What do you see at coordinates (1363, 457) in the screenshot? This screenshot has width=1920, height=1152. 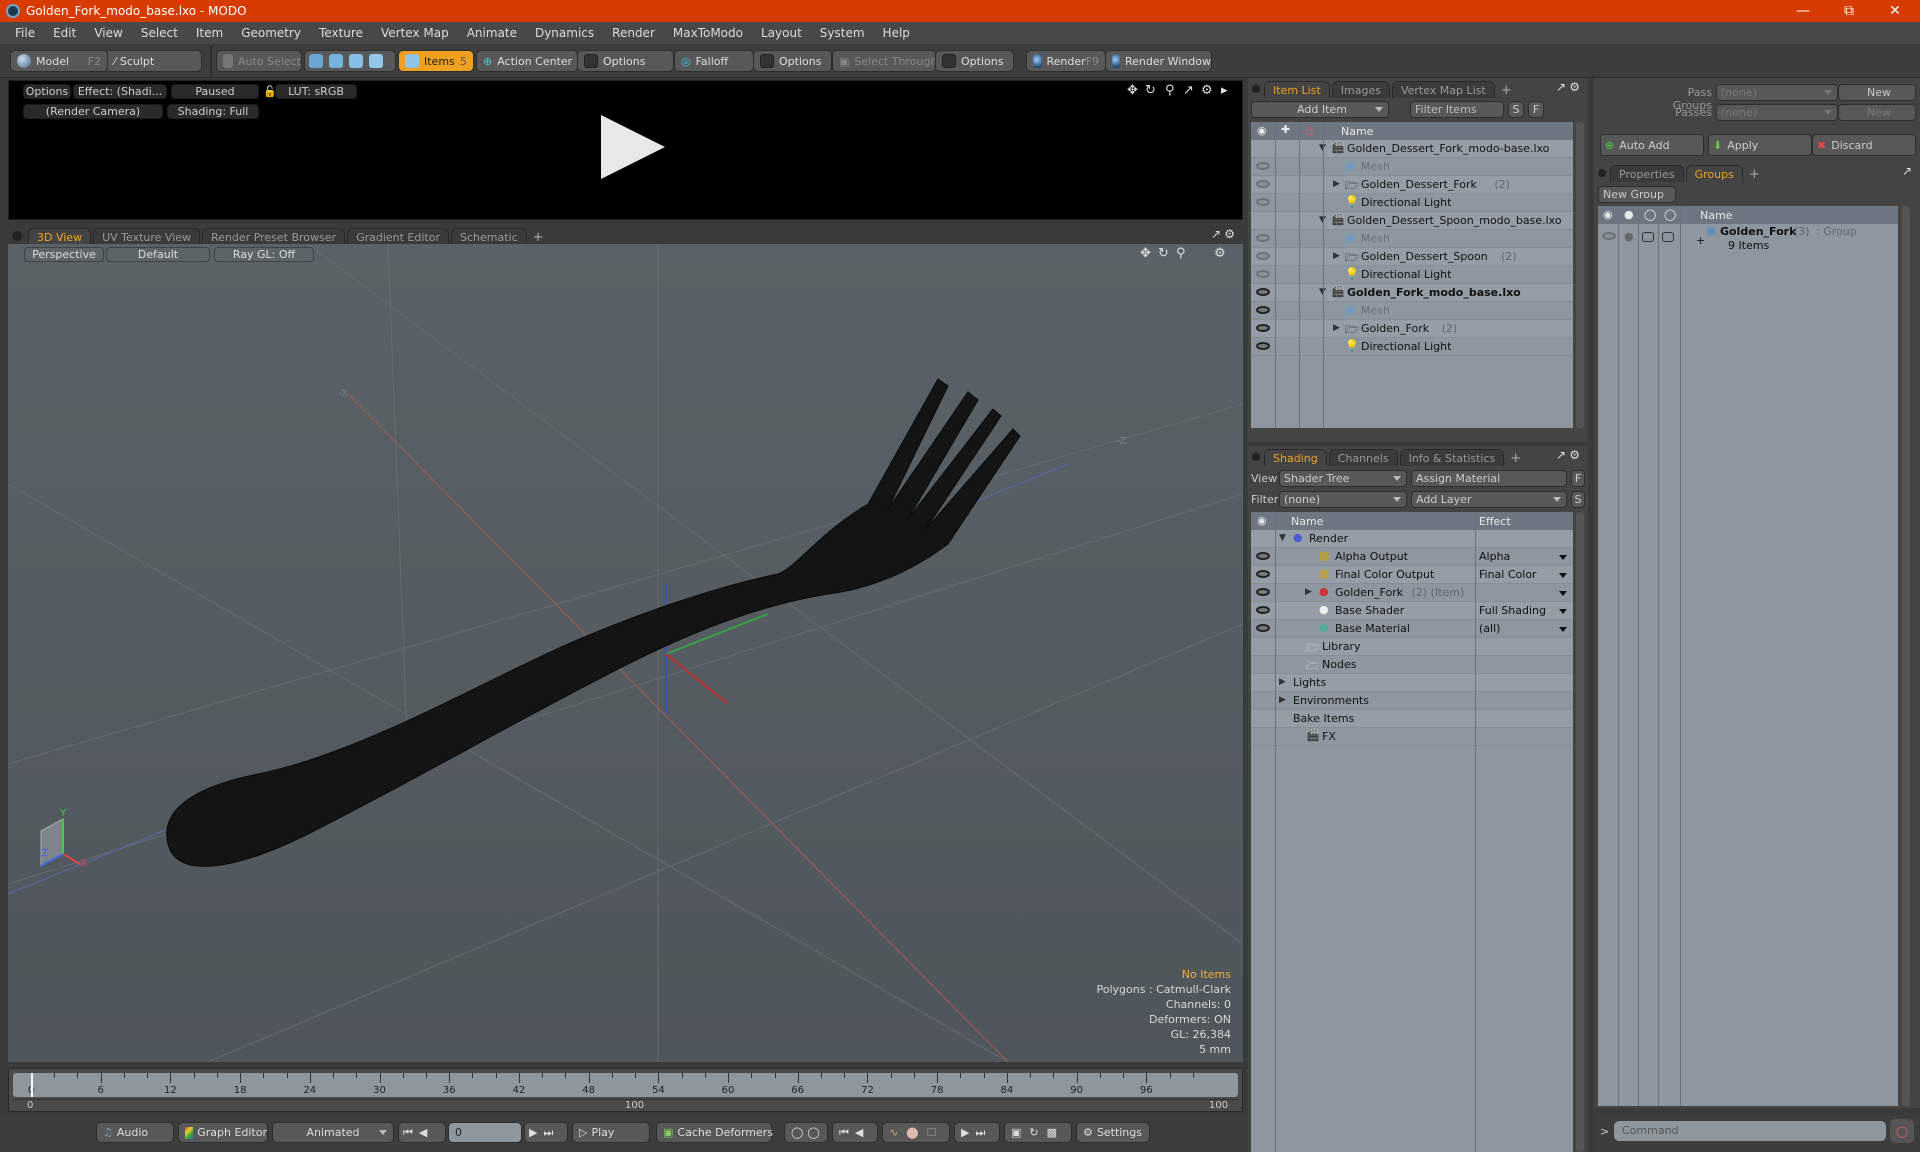 I see `tab-channels: Channels` at bounding box center [1363, 457].